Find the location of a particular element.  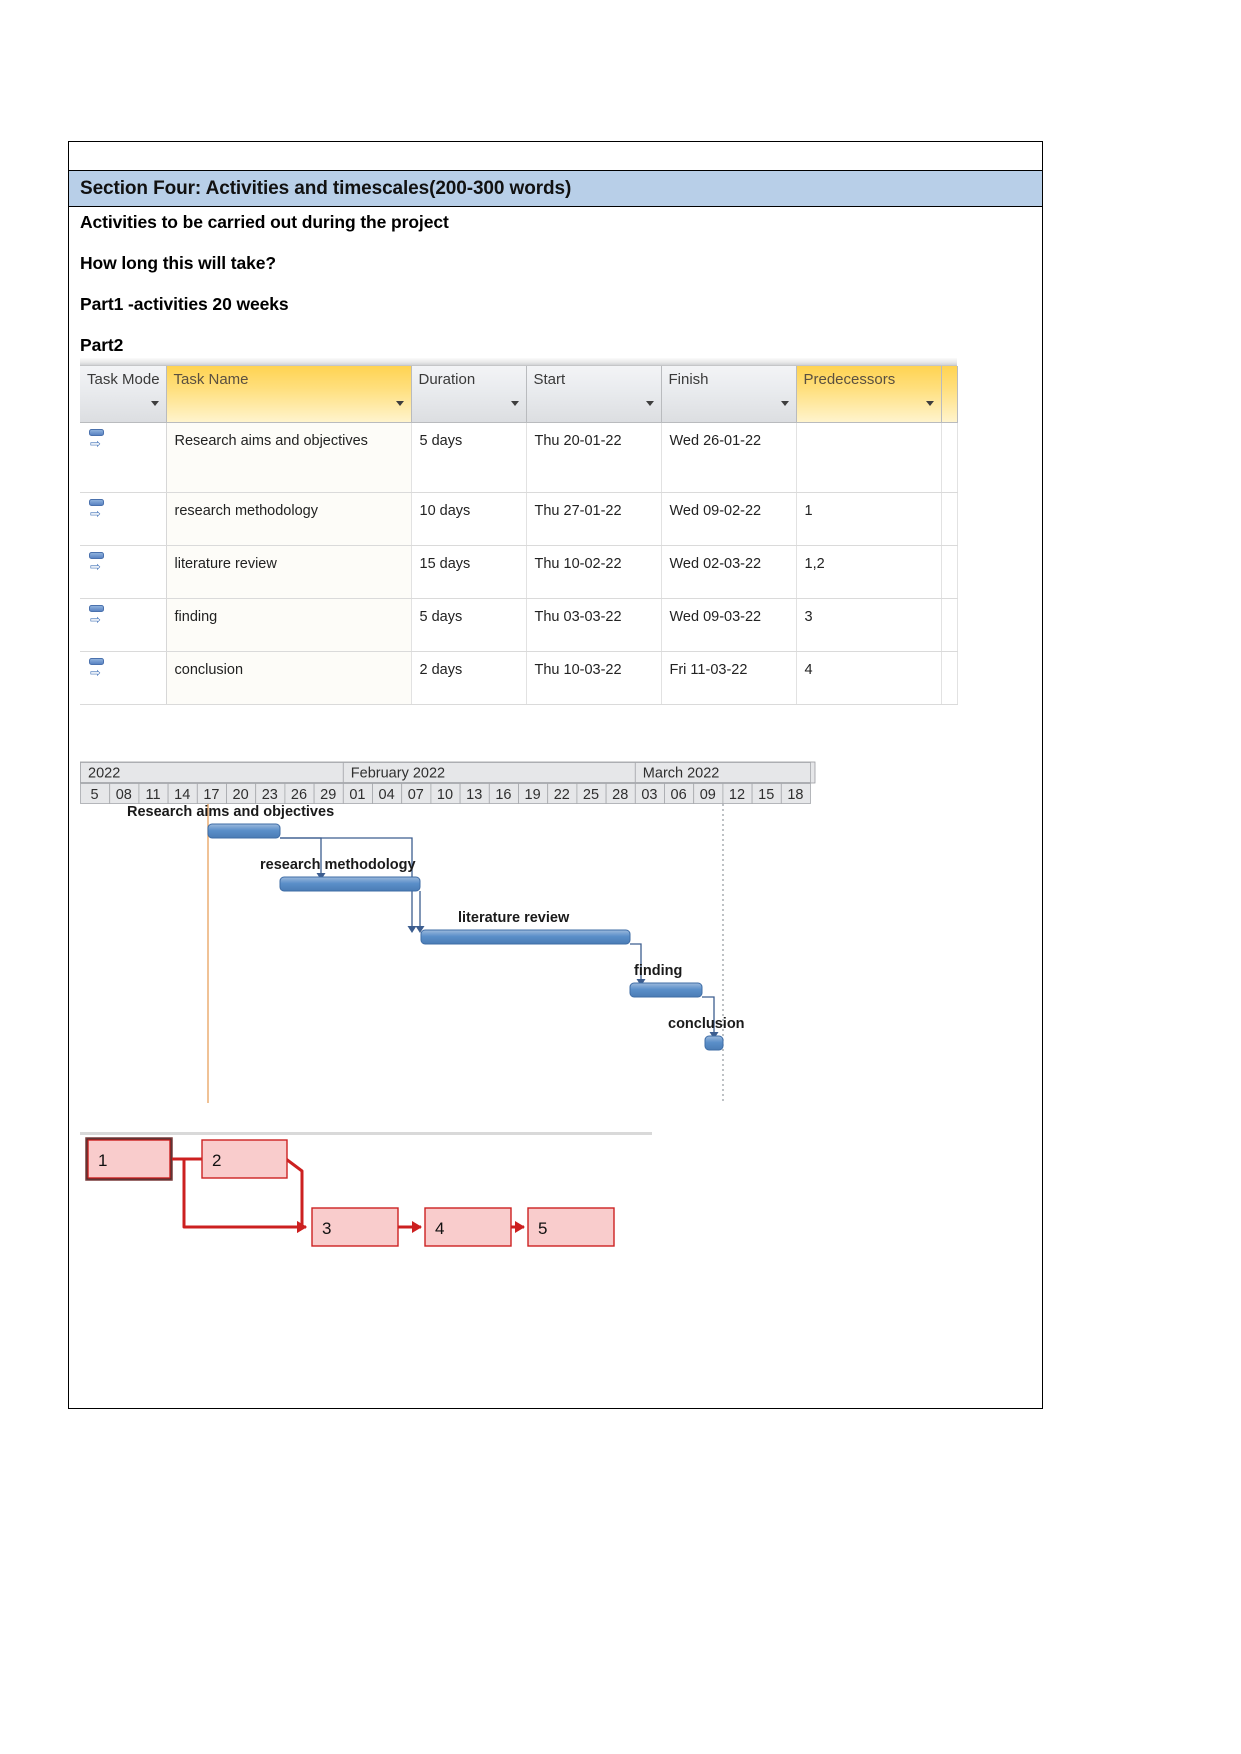

network-node: 4 is located at coordinates (468, 1227).